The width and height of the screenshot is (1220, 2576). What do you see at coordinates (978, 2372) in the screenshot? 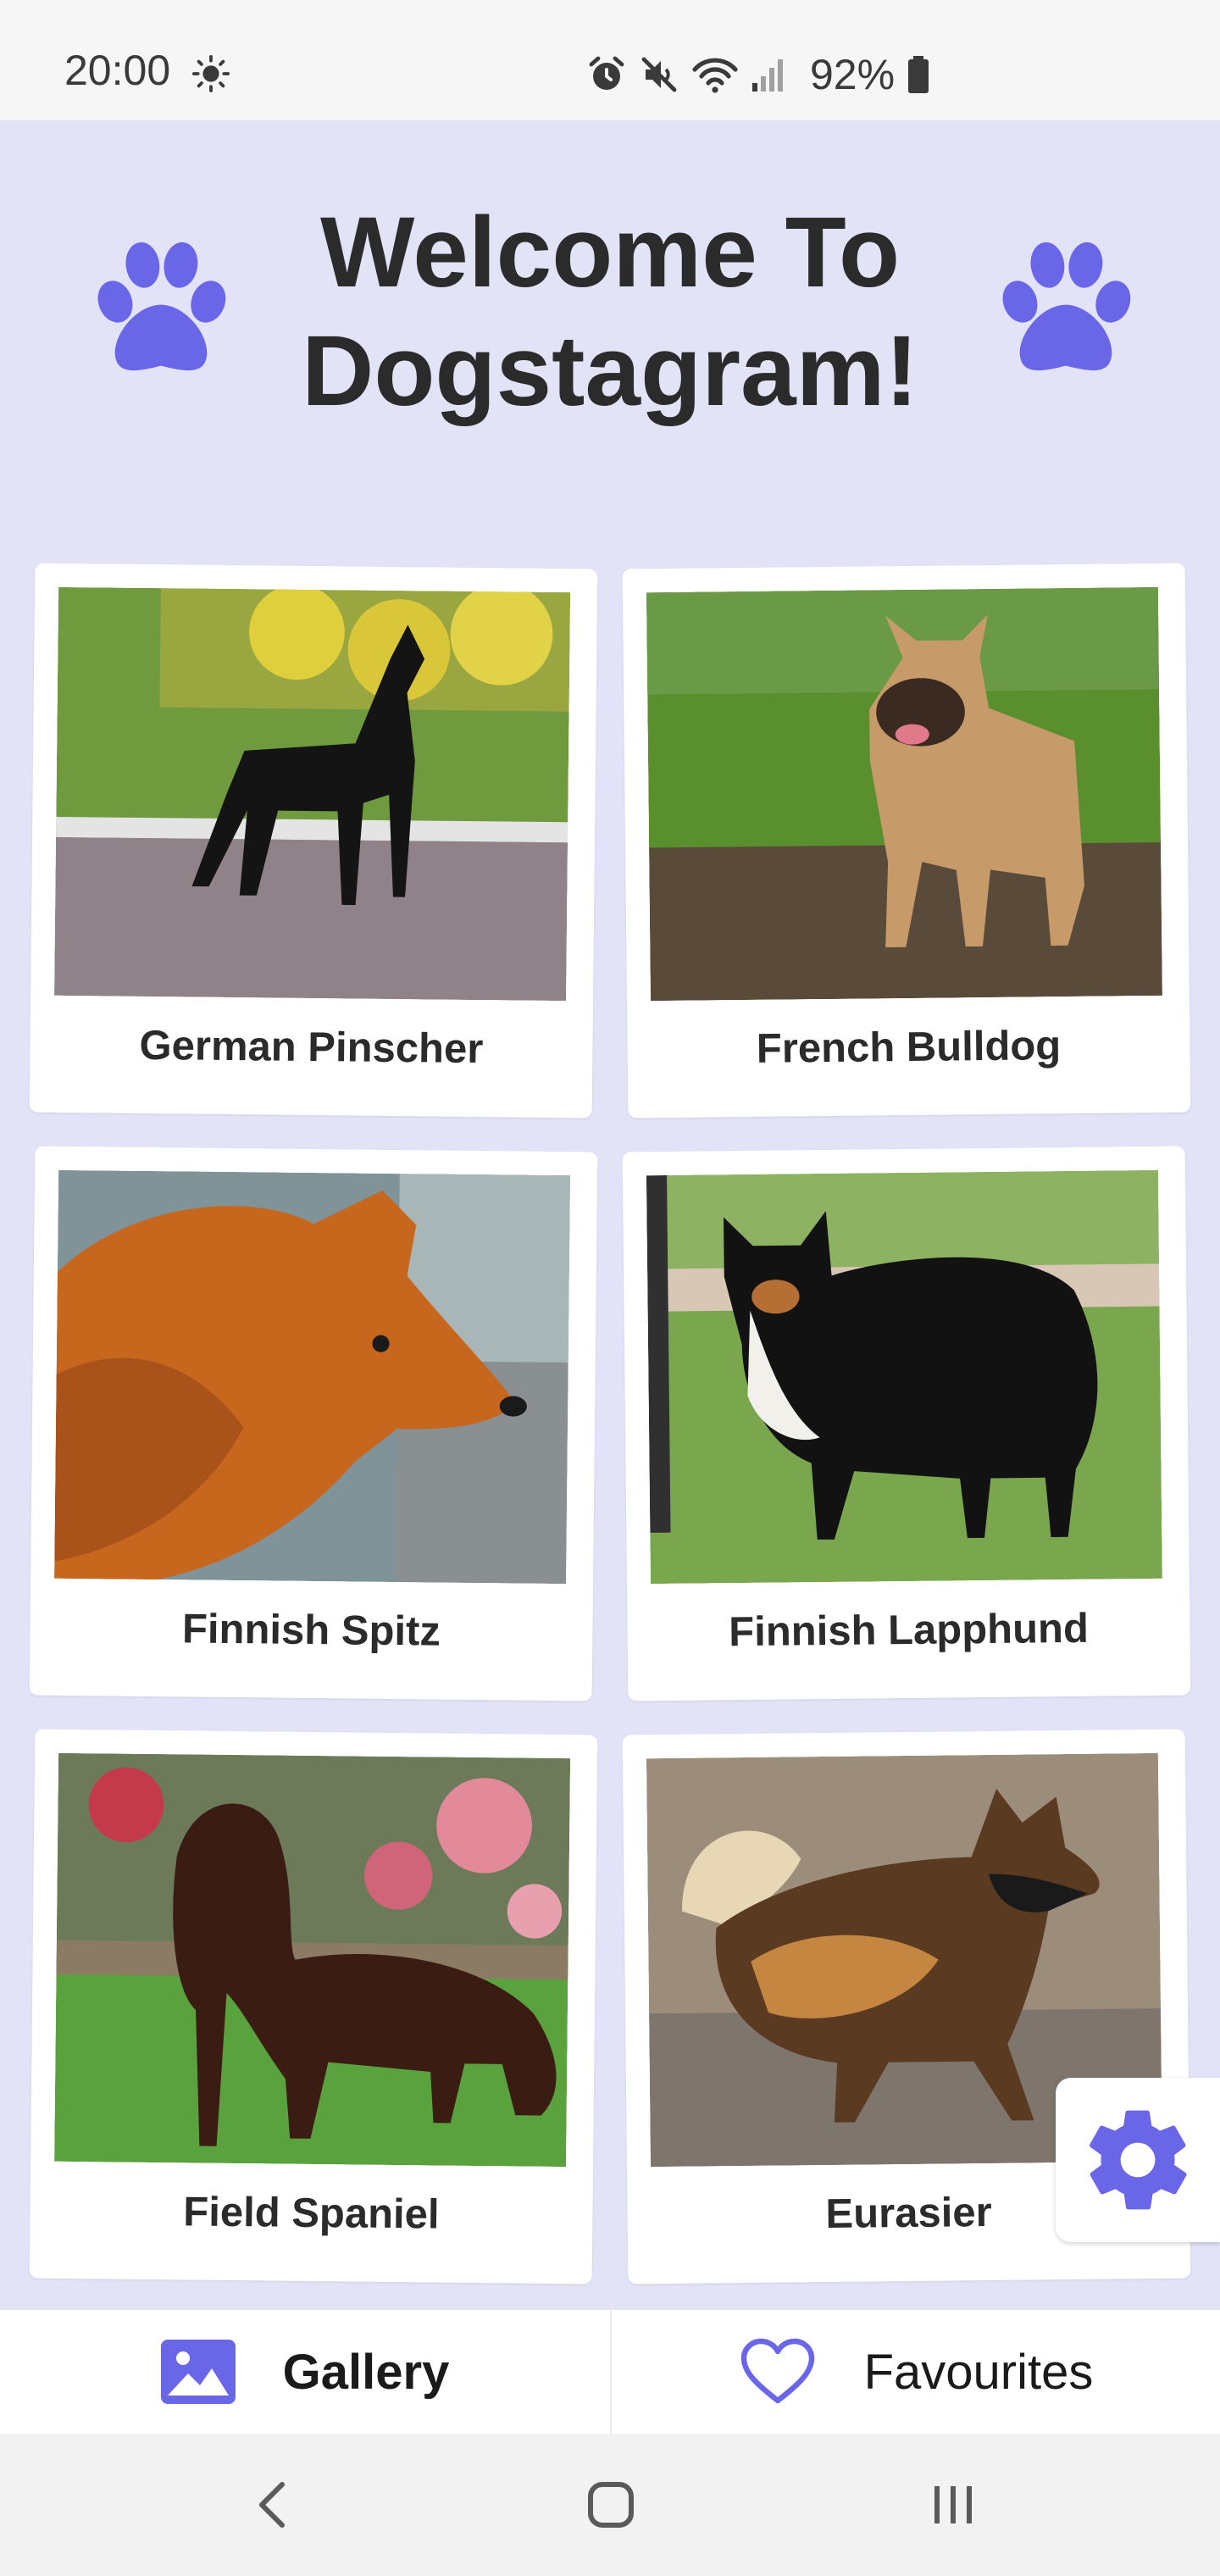
I see `tab-favourites-label: Favourites` at bounding box center [978, 2372].